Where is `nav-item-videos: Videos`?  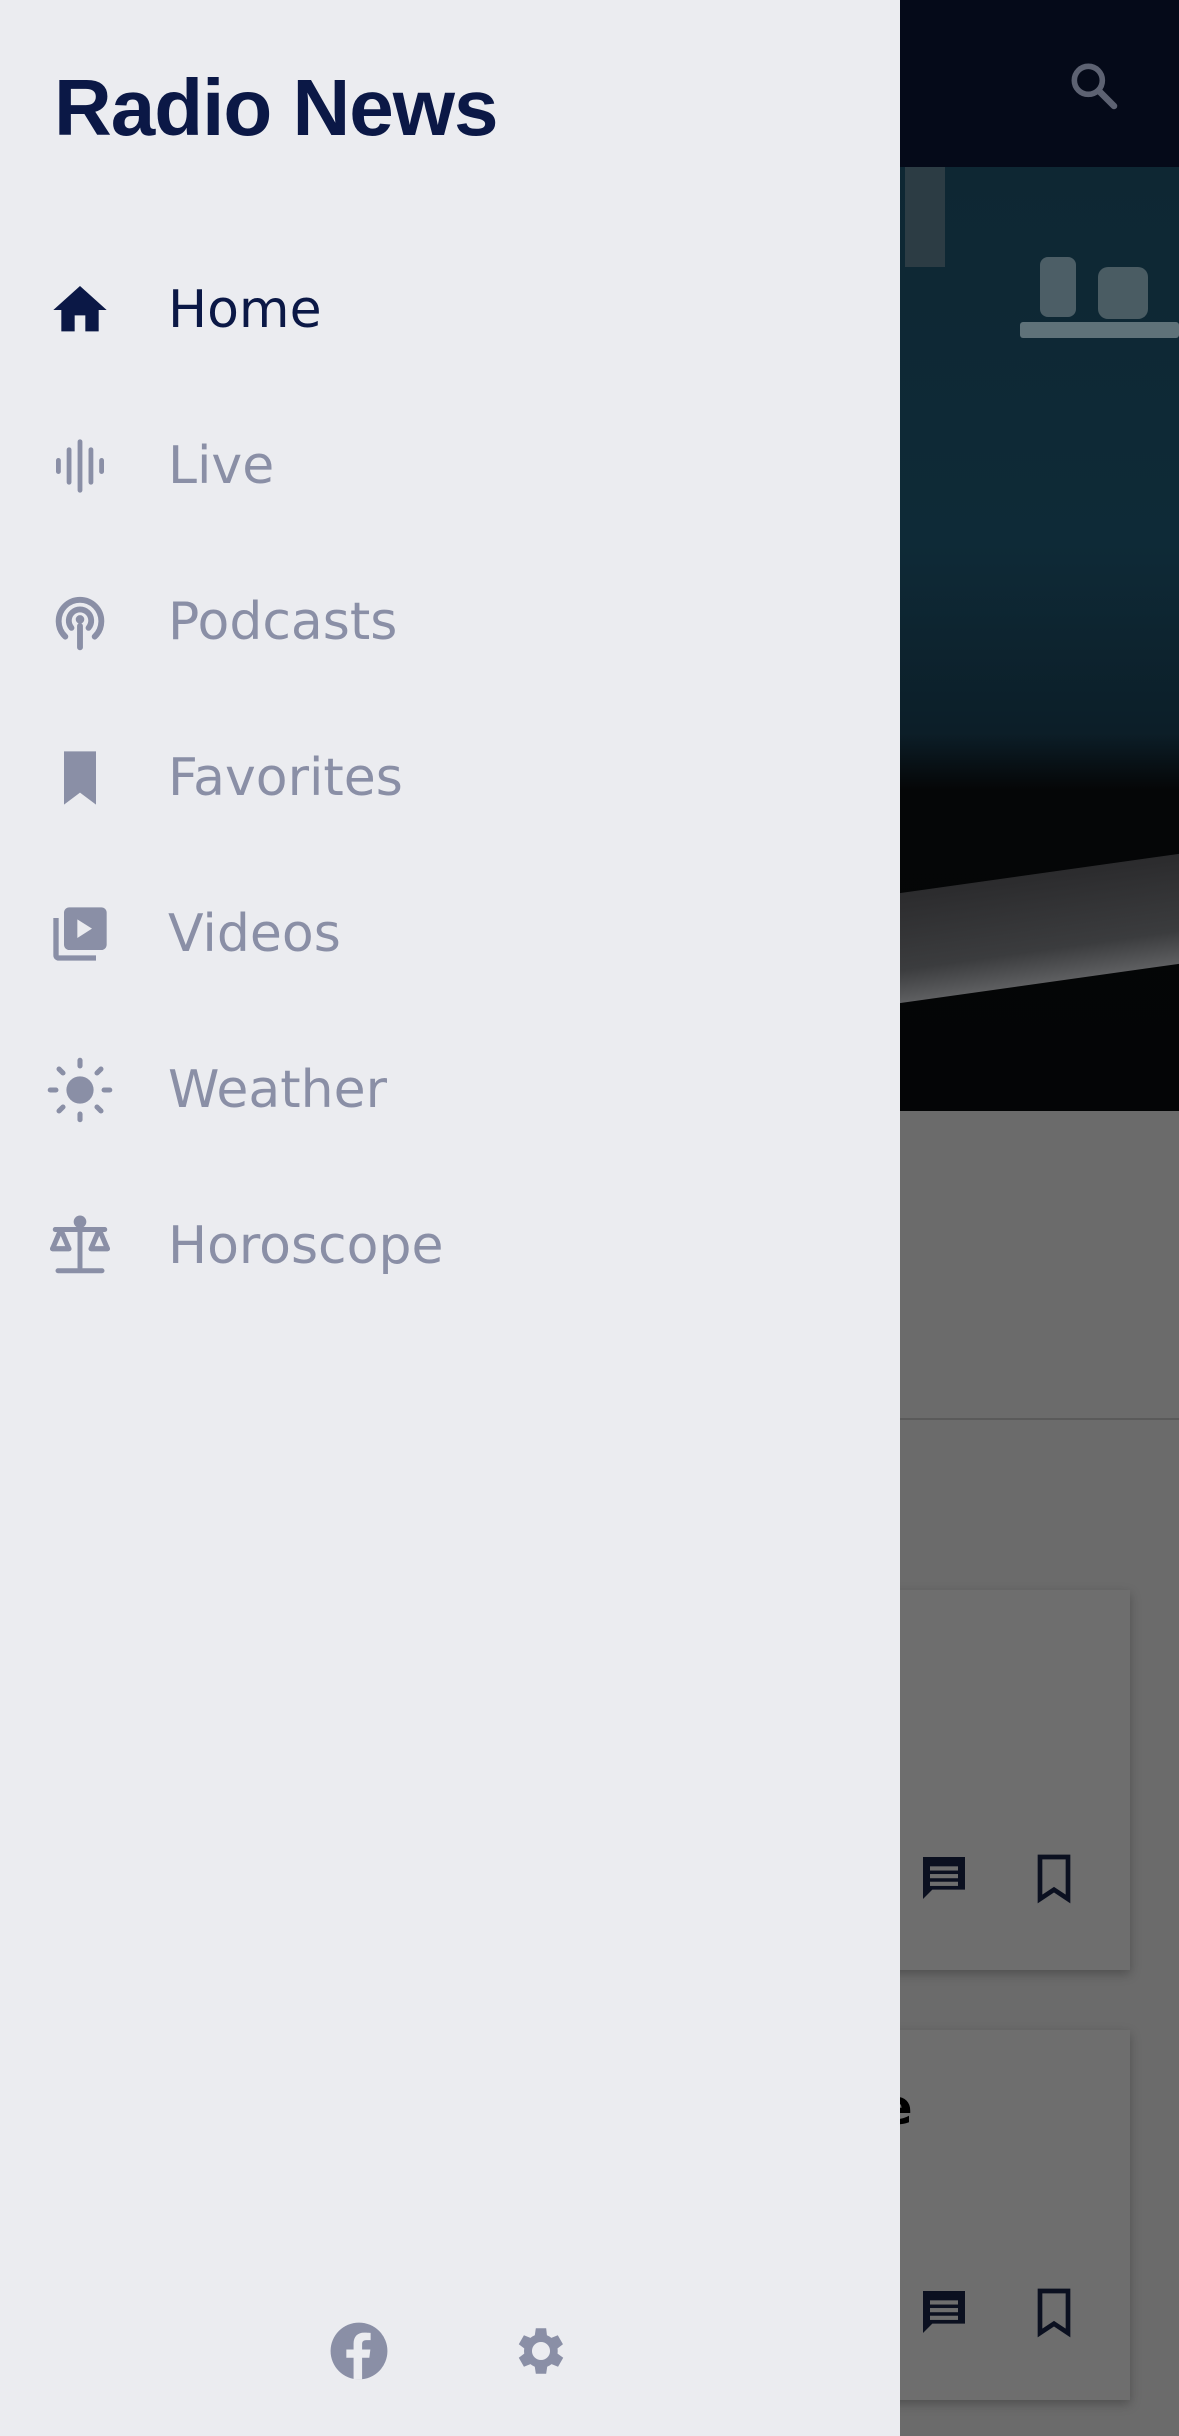 nav-item-videos: Videos is located at coordinates (450, 934).